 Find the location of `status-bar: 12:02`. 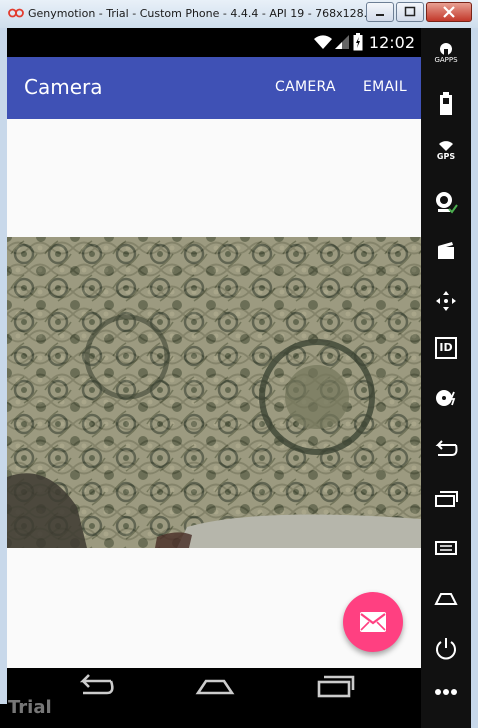

status-bar: 12:02 is located at coordinates (214, 42).